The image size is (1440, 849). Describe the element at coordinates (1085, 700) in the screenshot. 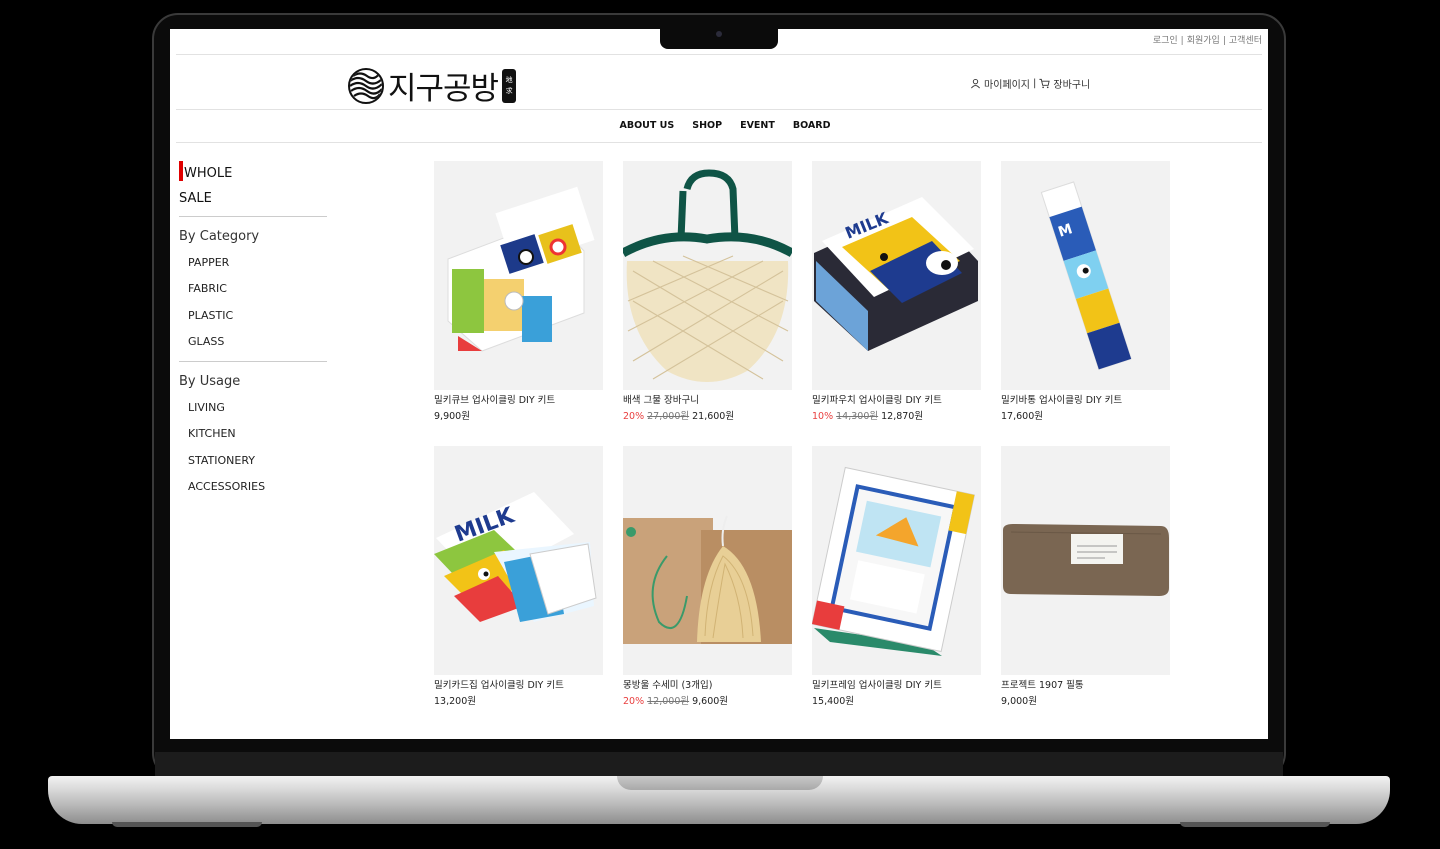

I see `product-price: 9,000원` at that location.